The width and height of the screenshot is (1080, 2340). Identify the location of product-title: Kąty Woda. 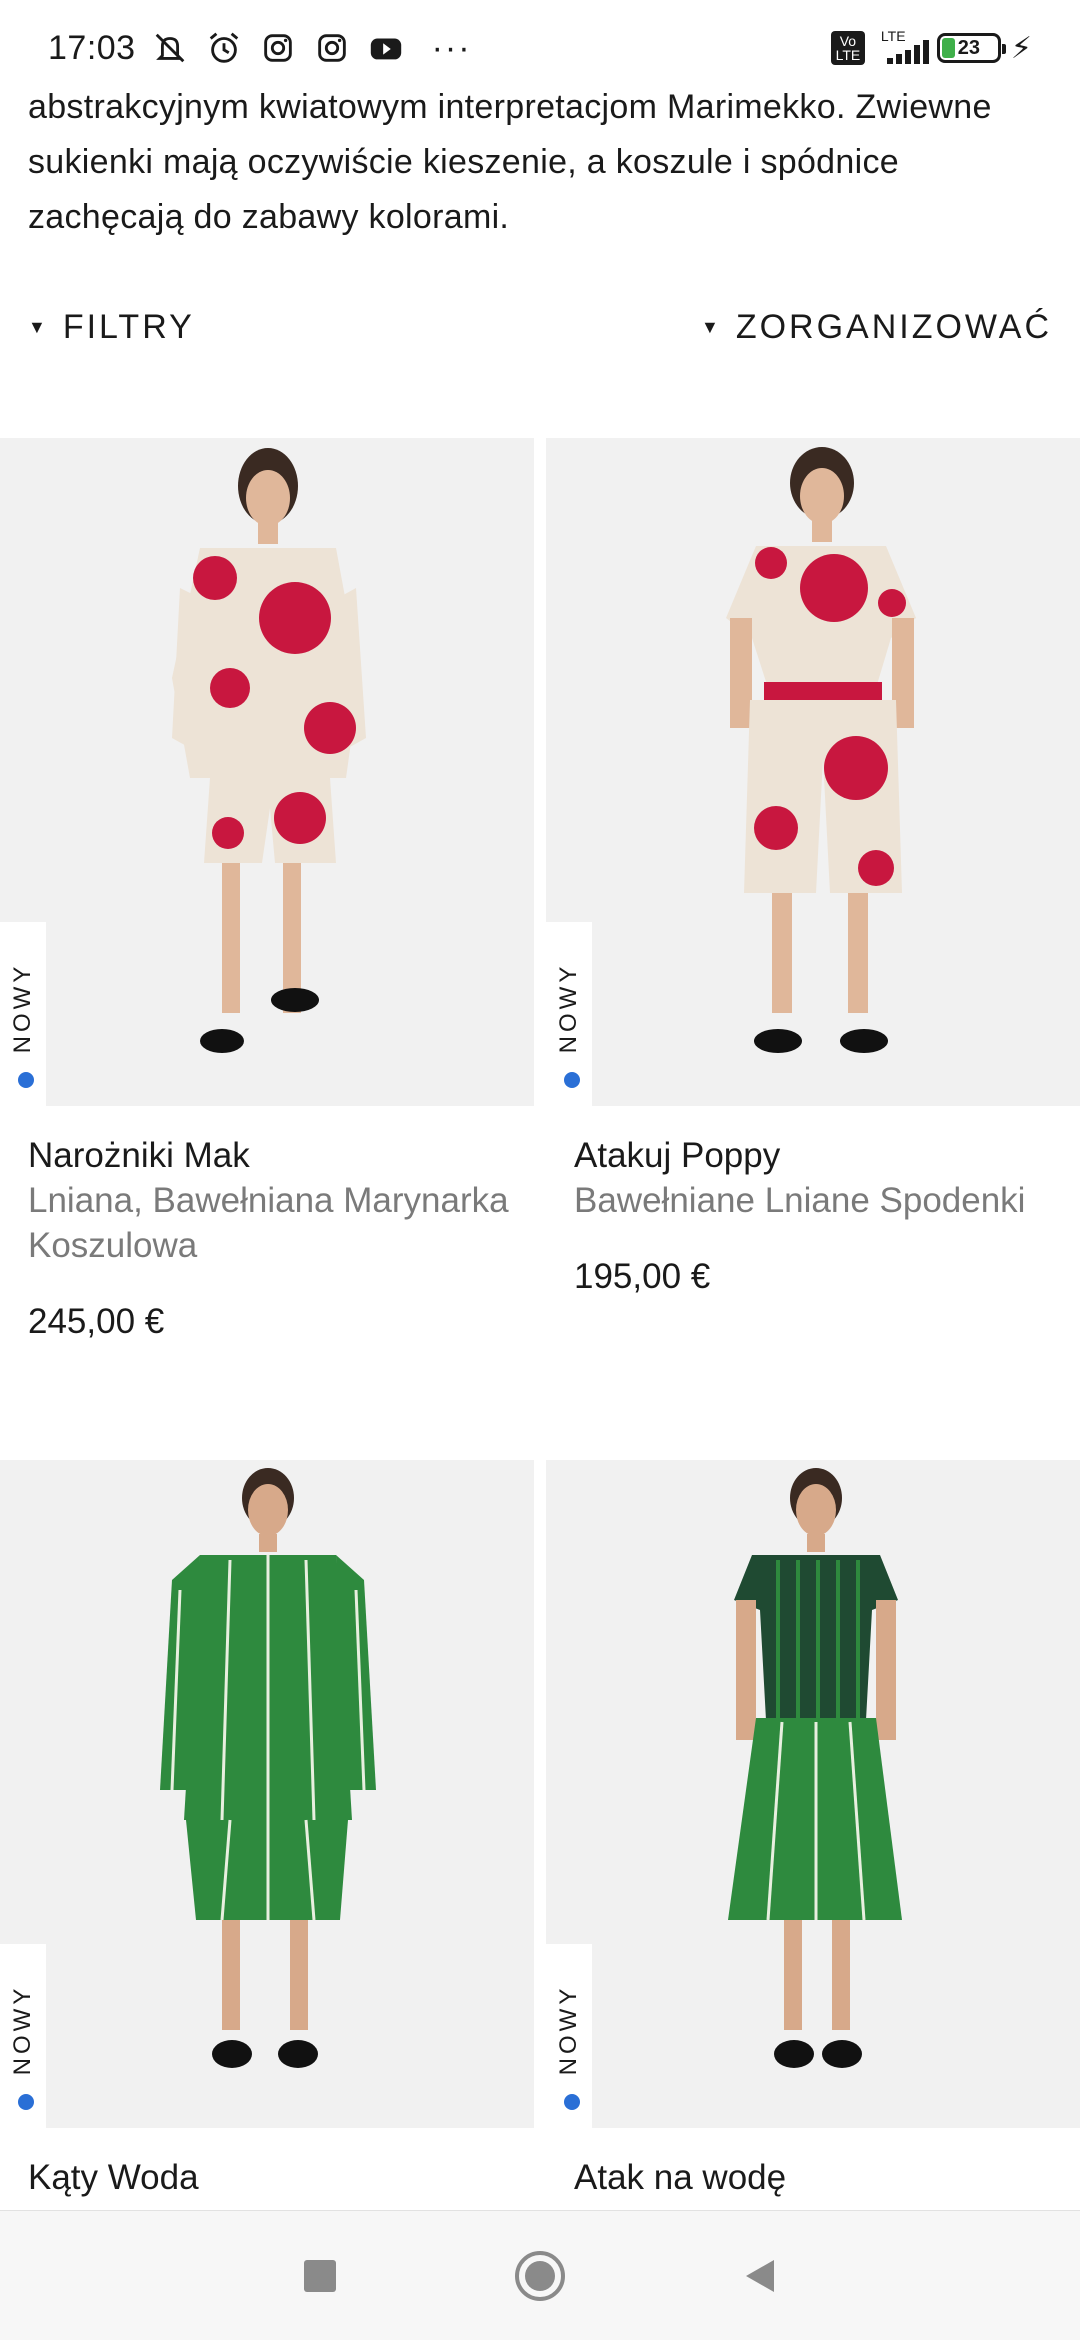
(267, 2178).